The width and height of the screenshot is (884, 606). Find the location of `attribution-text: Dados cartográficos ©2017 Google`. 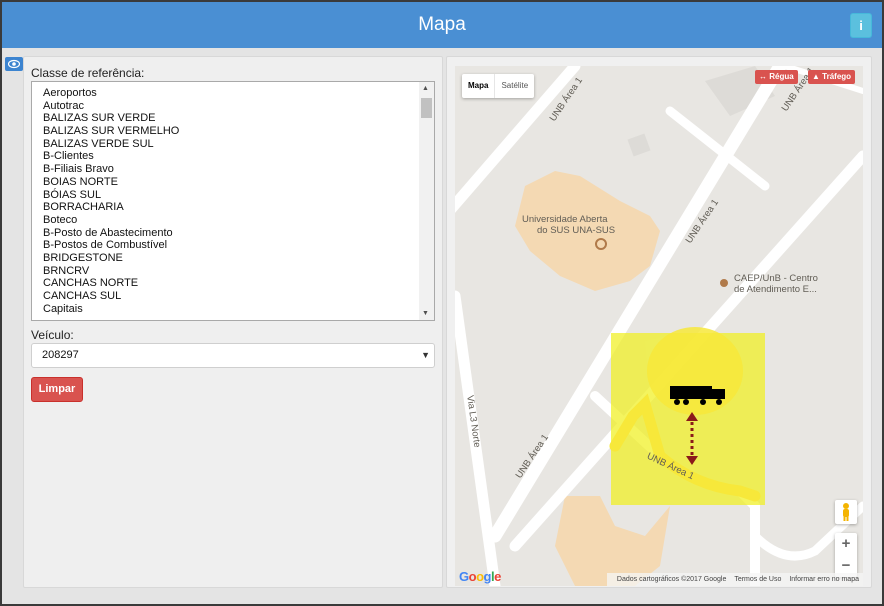

attribution-text: Dados cartográficos ©2017 Google is located at coordinates (671, 579).